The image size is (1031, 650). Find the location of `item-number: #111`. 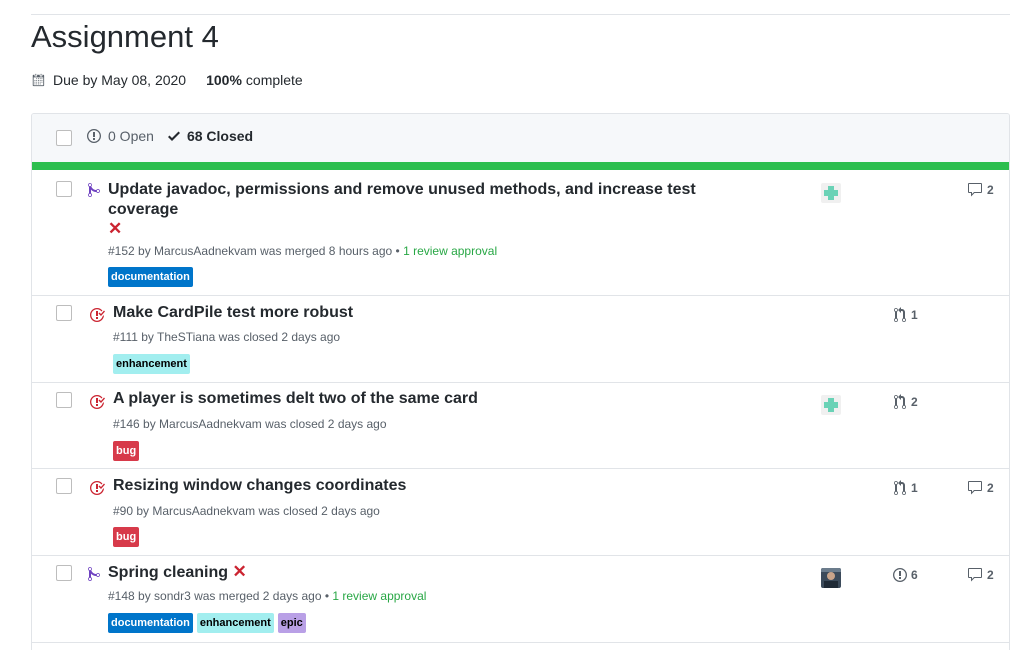

item-number: #111 is located at coordinates (125, 337).